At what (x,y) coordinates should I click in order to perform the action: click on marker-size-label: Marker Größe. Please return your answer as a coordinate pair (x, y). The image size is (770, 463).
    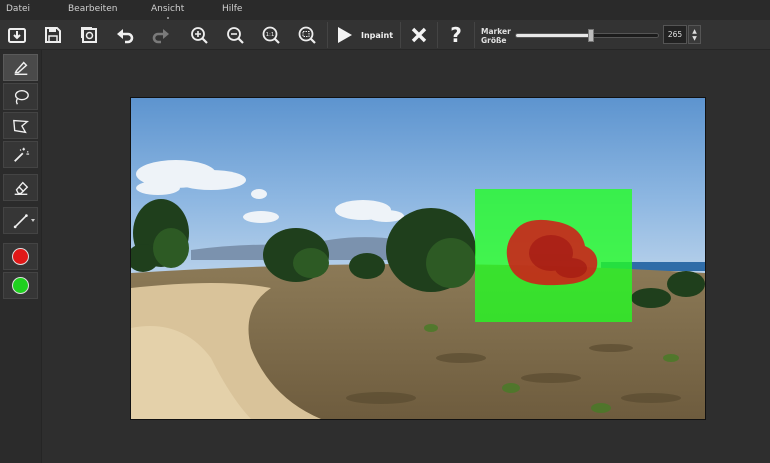
    Looking at the image, I should click on (496, 36).